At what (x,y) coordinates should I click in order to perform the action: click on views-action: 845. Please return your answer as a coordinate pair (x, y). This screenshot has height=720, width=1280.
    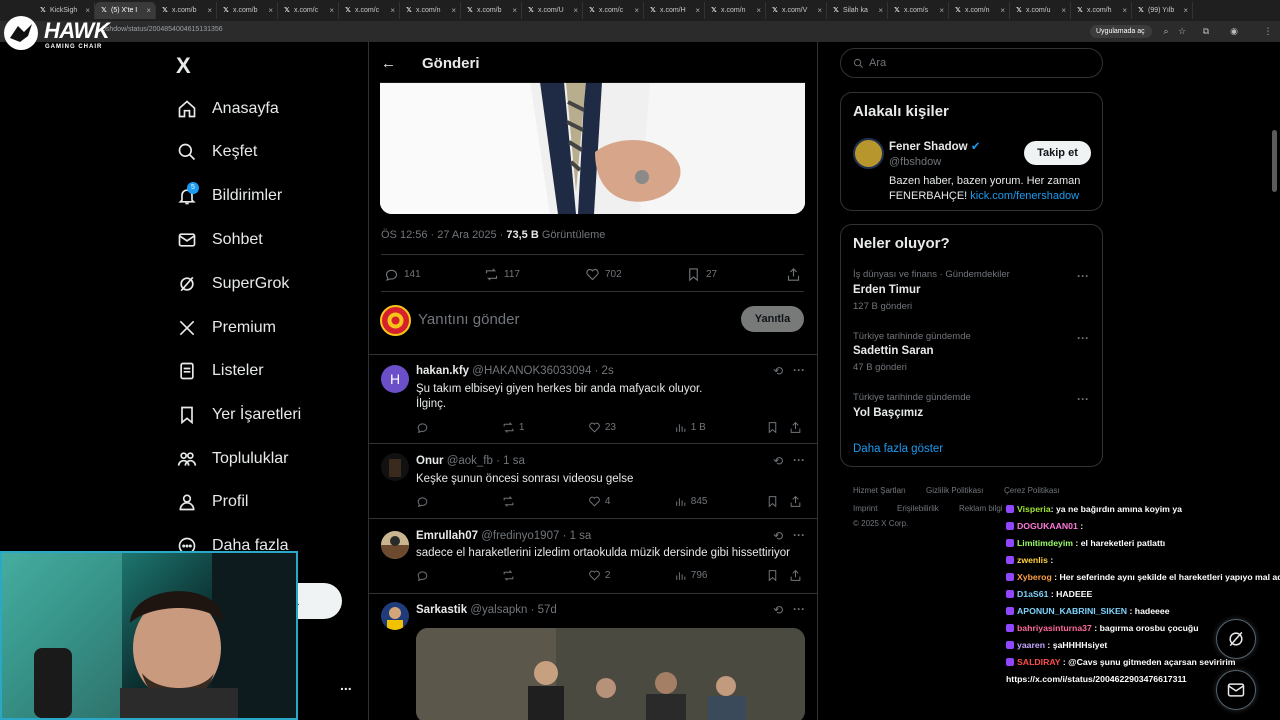
    Looking at the image, I should click on (720, 501).